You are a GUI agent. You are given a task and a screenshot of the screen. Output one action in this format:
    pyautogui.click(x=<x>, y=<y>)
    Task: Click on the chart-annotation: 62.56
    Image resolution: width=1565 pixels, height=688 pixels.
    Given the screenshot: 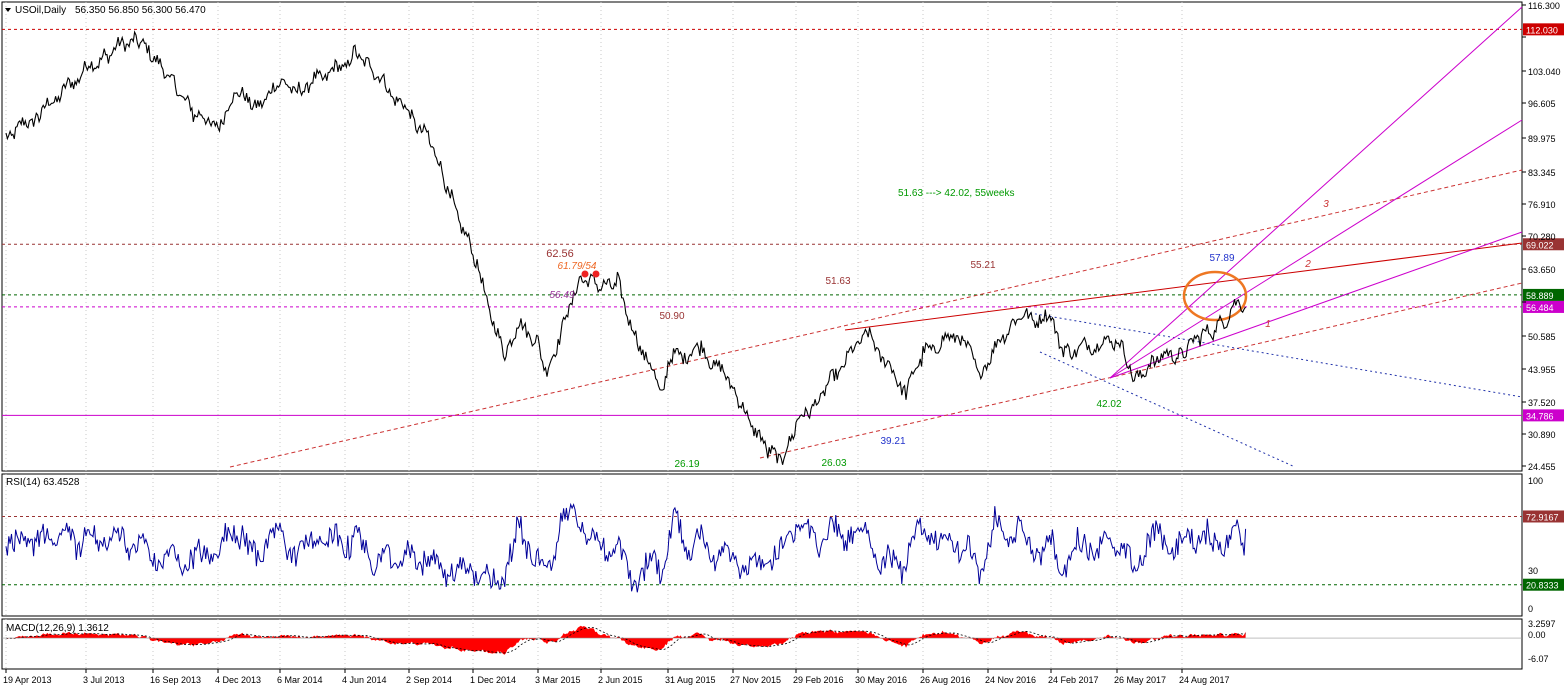 What is the action you would take?
    pyautogui.click(x=560, y=254)
    